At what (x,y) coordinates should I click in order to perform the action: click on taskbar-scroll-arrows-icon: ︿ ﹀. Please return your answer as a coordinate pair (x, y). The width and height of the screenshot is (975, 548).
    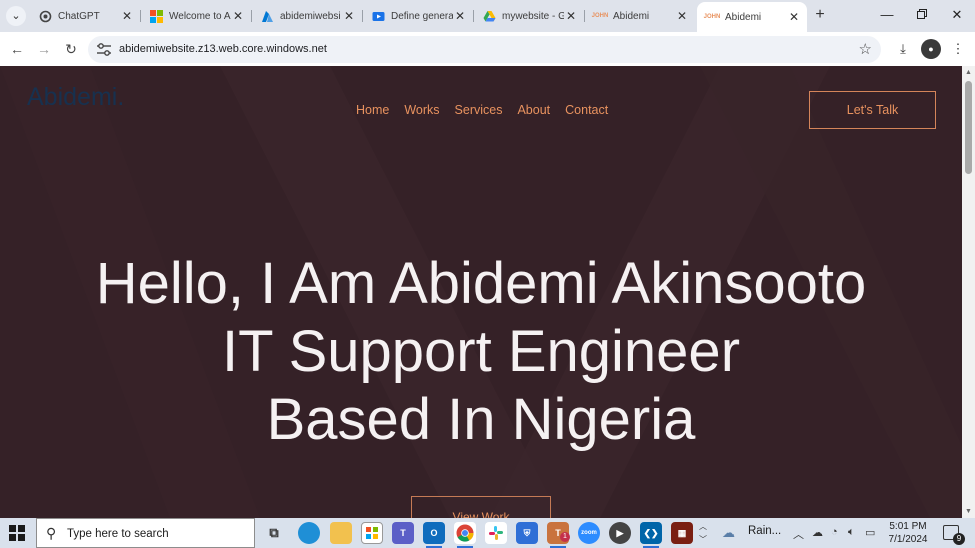
    Looking at the image, I should click on (703, 533).